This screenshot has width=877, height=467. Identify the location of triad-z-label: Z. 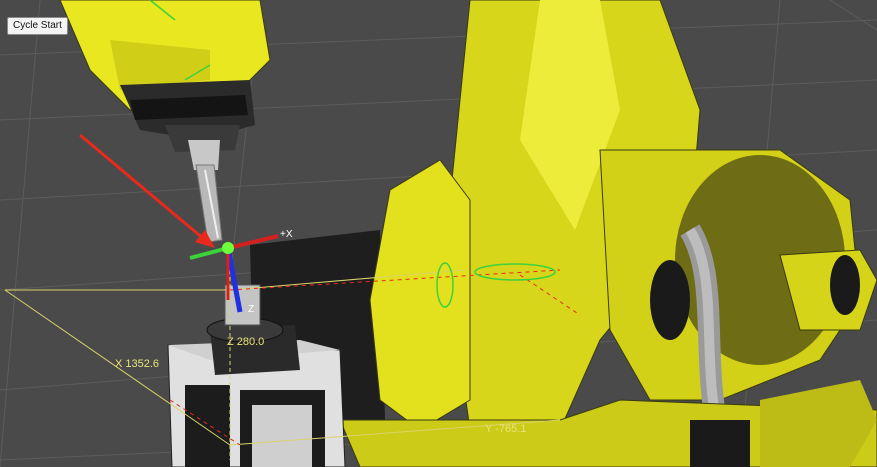
(251, 309).